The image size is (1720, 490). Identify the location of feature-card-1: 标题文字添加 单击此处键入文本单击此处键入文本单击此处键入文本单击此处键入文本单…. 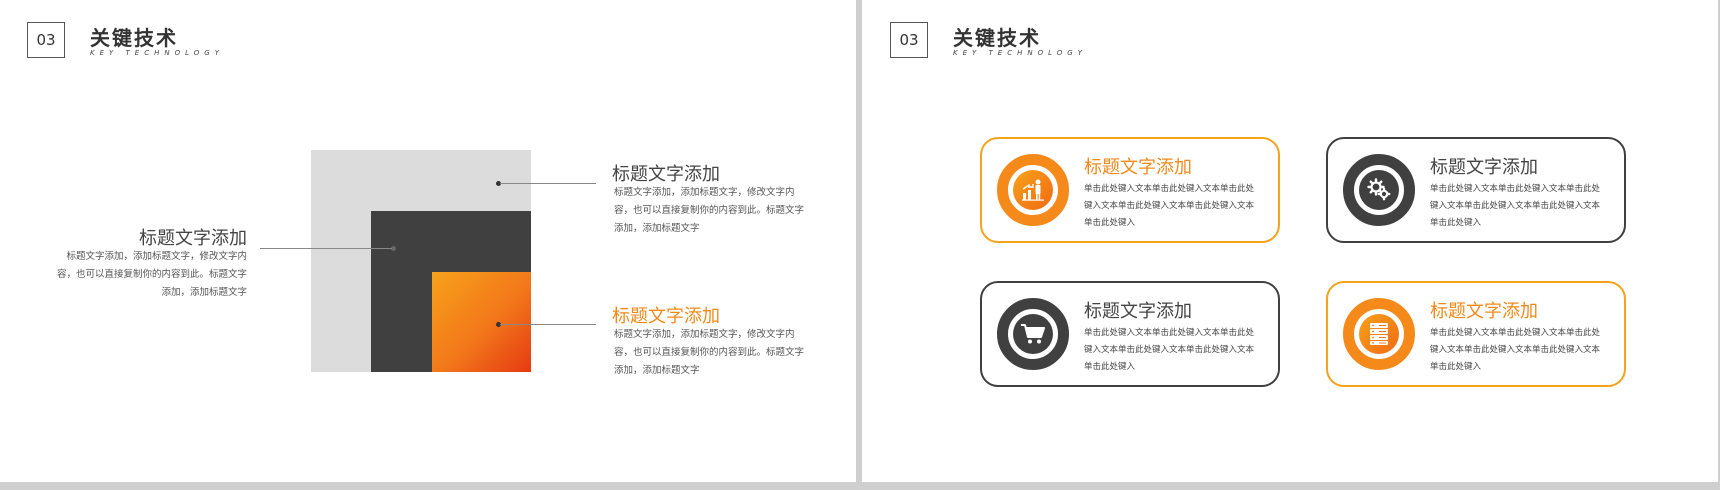
(1130, 190).